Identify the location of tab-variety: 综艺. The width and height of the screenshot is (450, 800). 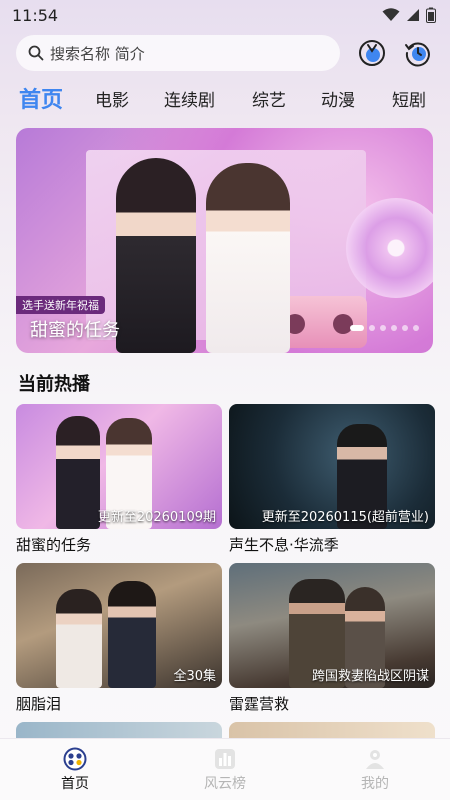
(269, 98).